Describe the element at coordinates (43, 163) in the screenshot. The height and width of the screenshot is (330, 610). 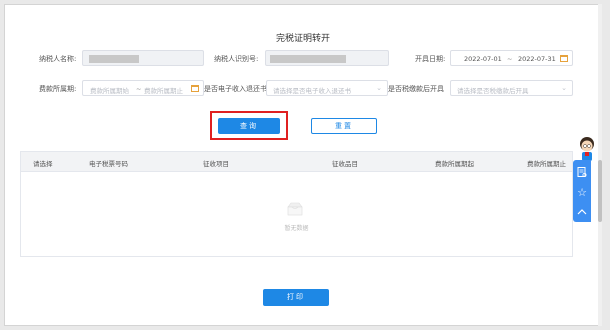
I see `column-header-select: 请选择` at that location.